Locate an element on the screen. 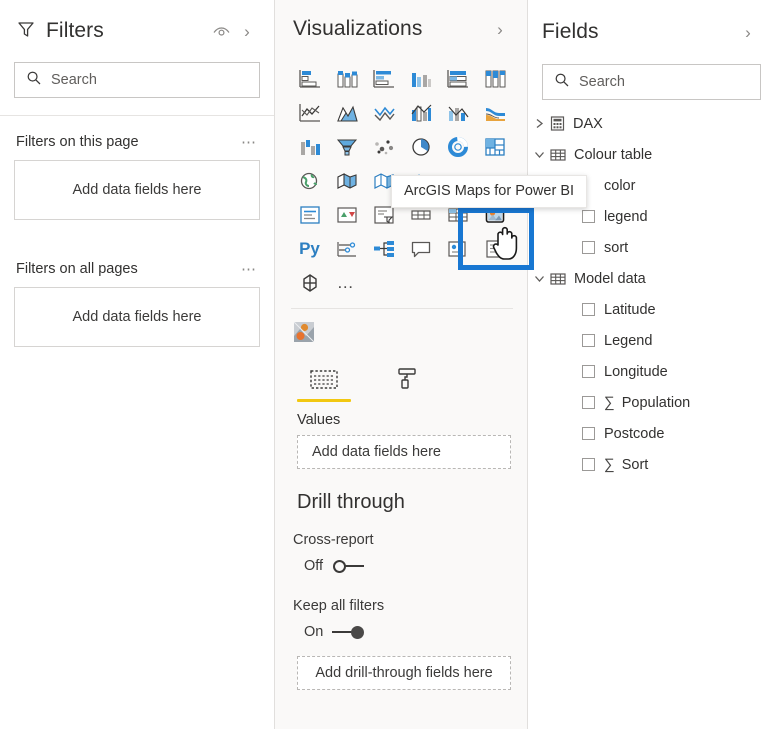  tab-fields is located at coordinates (324, 382).